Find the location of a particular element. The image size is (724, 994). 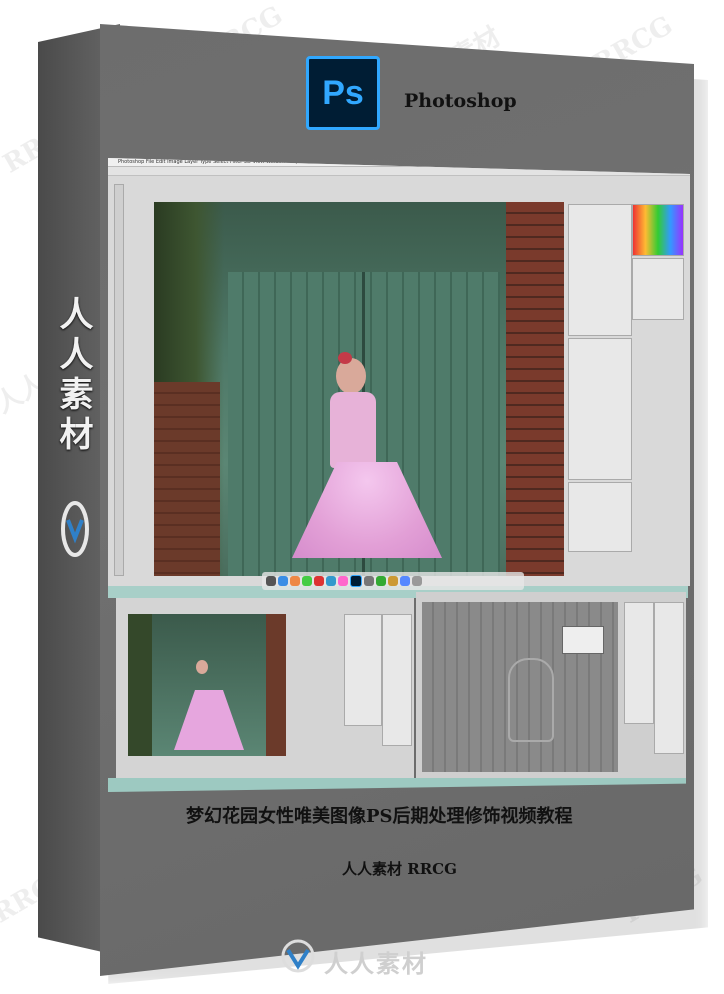

preview-screenshot-left is located at coordinates (265, 689).